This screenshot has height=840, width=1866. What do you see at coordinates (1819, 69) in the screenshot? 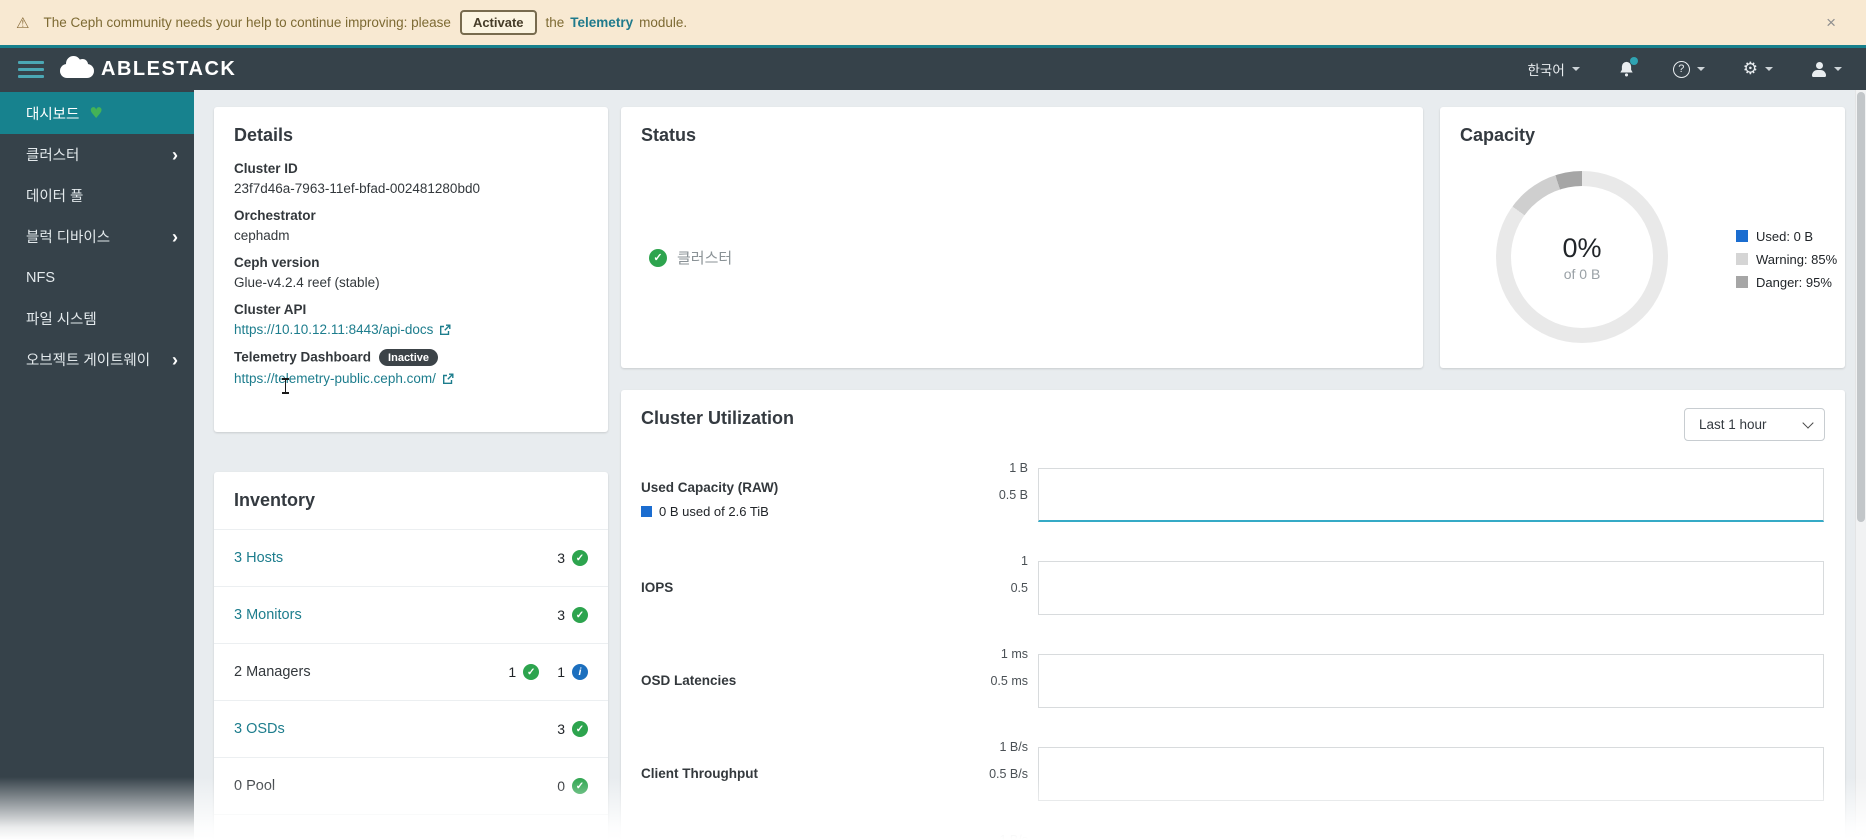
I see `user-icon` at bounding box center [1819, 69].